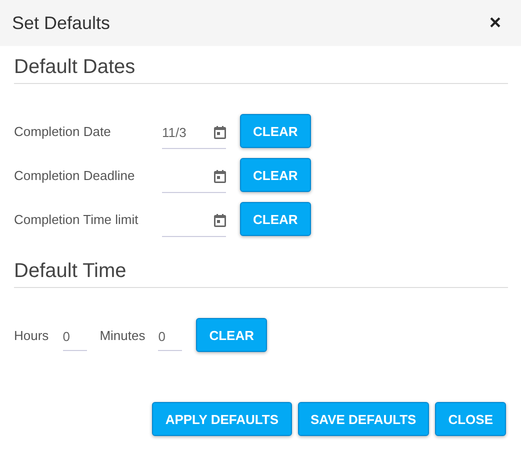 The height and width of the screenshot is (449, 521). What do you see at coordinates (63, 131) in the screenshot?
I see `field-label: Completion Date` at bounding box center [63, 131].